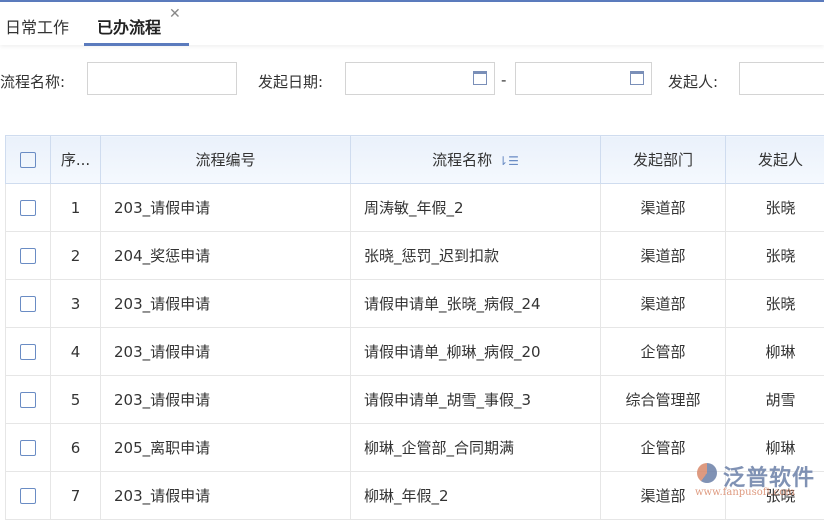 This screenshot has height=520, width=824. What do you see at coordinates (476, 448) in the screenshot?
I see `row-process-name: 柳琳_企管部_合同期满` at bounding box center [476, 448].